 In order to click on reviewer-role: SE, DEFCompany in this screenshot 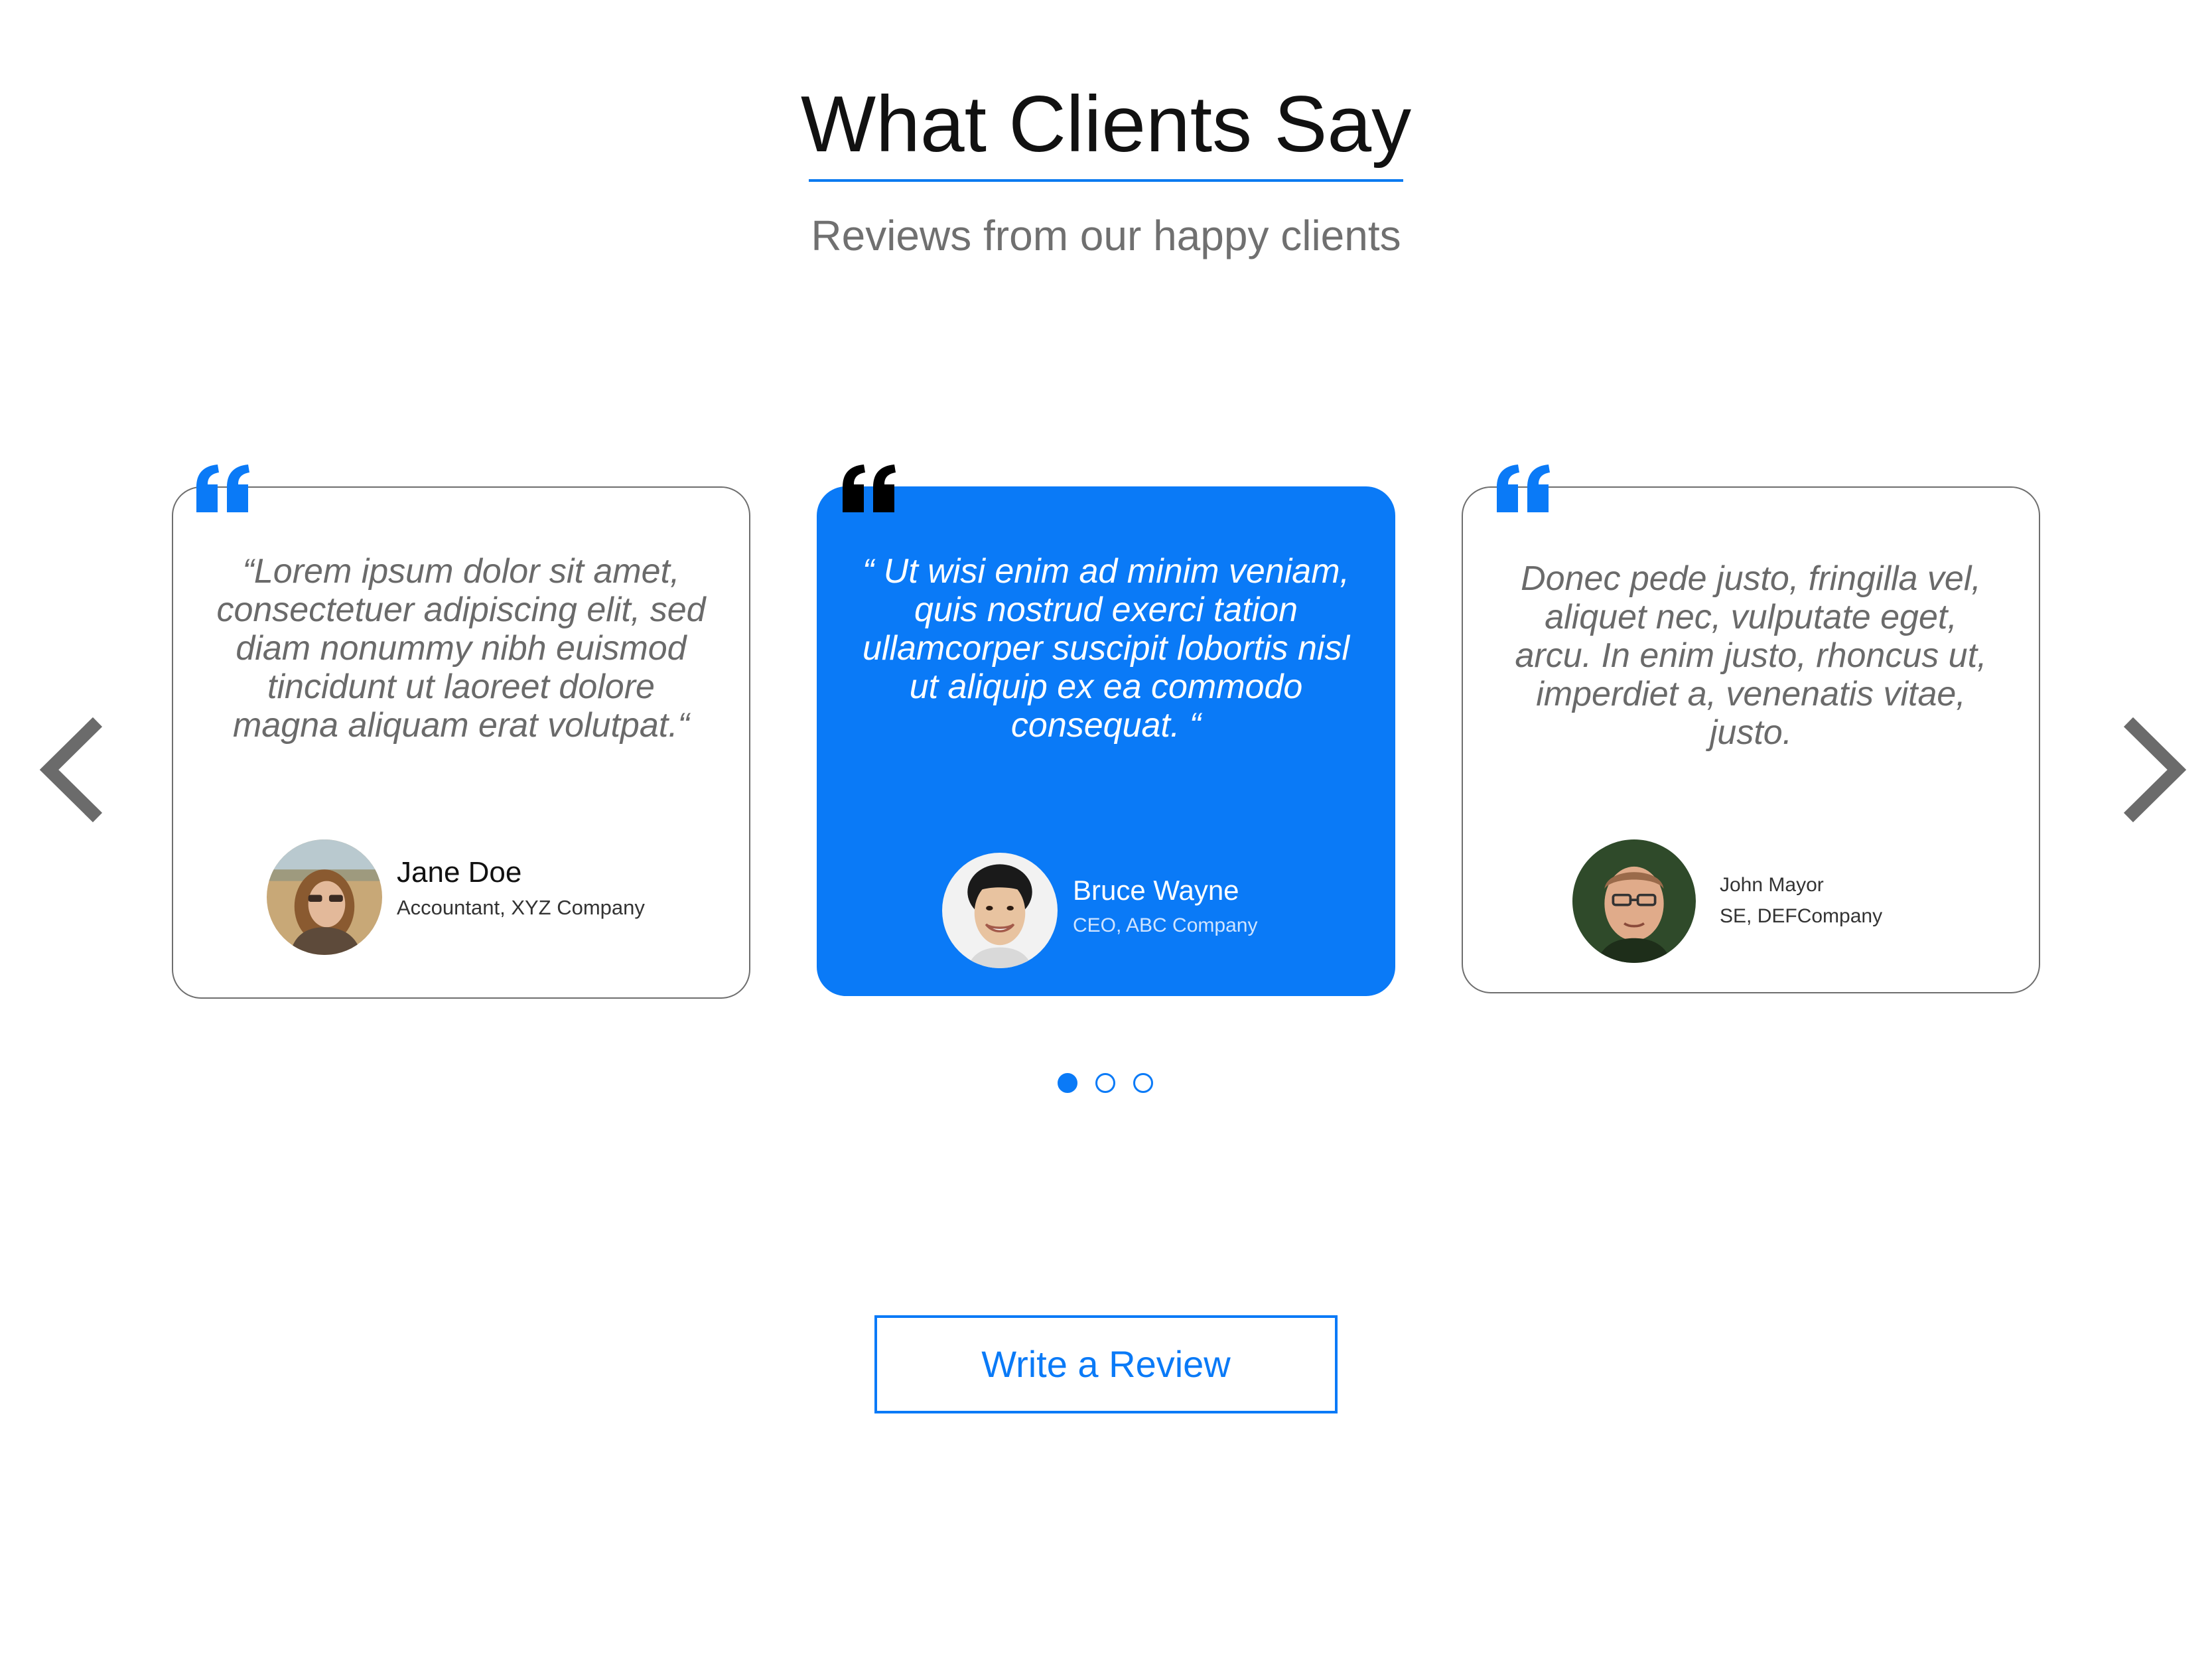, I will do `click(1801, 916)`.